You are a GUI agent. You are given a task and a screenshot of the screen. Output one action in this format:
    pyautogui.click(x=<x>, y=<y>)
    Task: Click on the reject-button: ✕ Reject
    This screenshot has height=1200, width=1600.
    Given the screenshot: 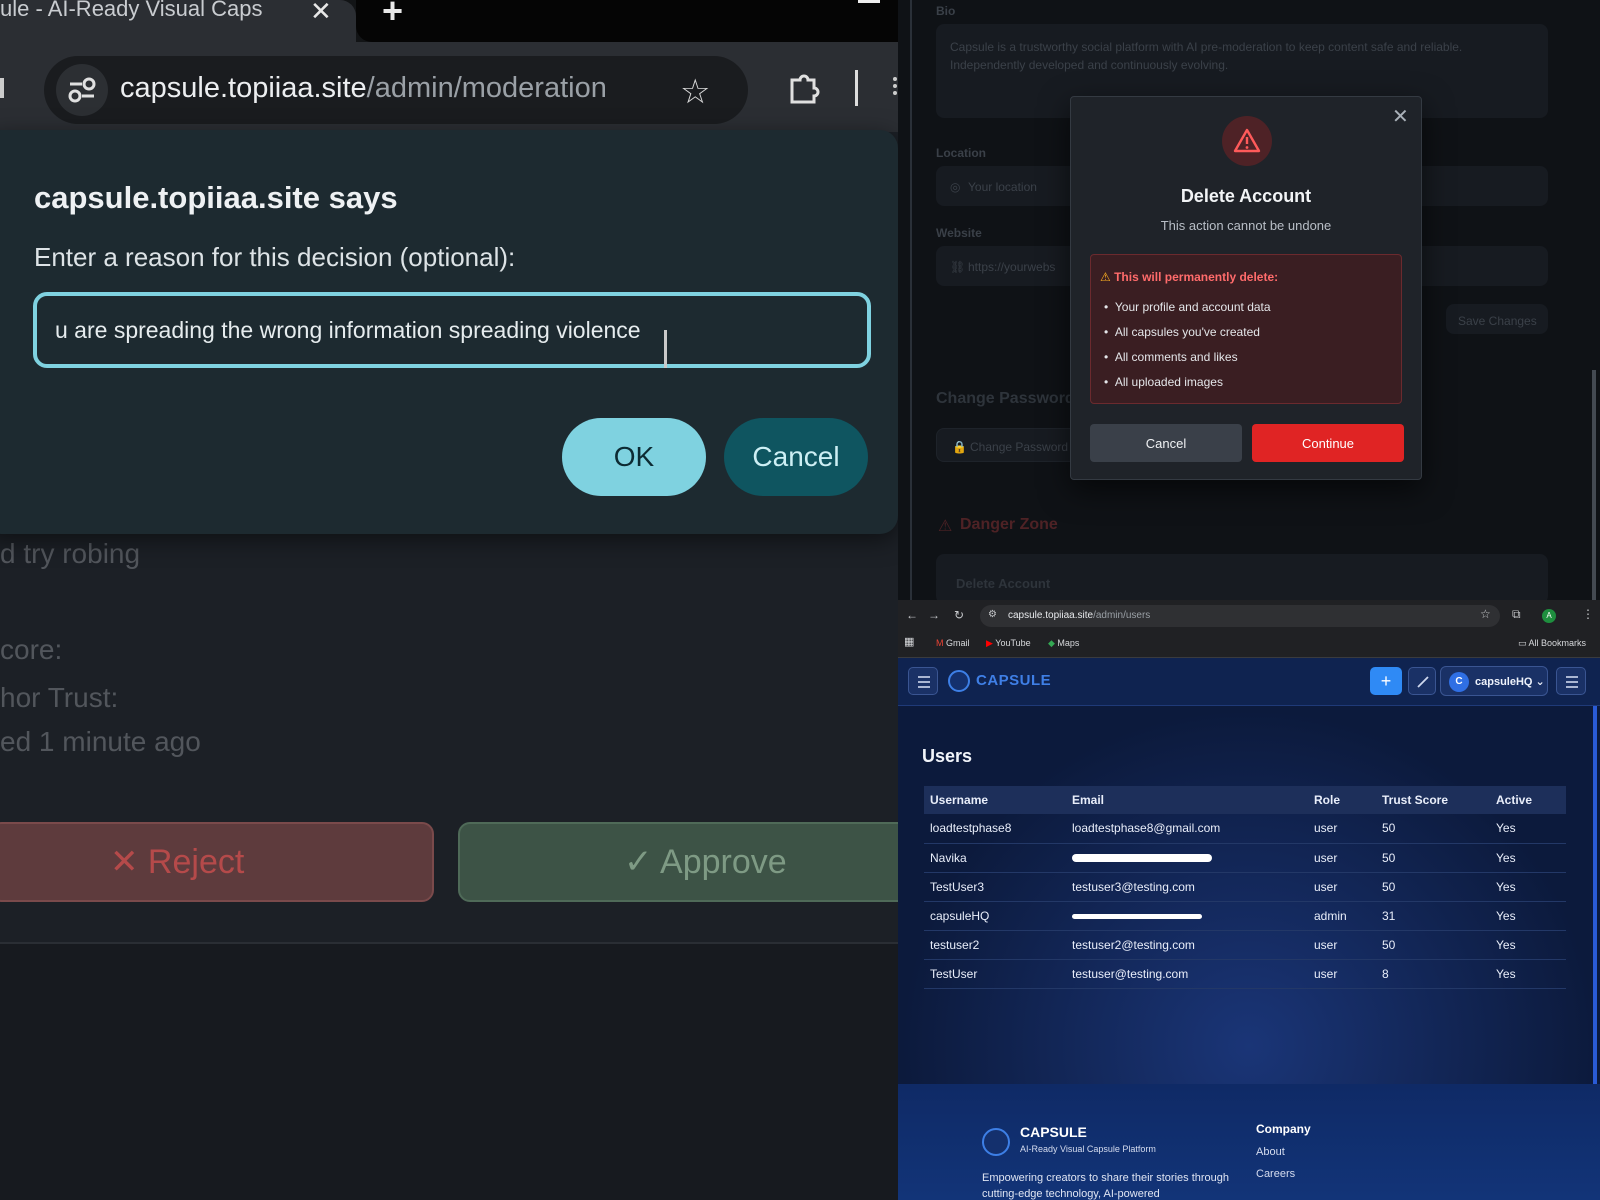 What is the action you would take?
    pyautogui.click(x=217, y=862)
    